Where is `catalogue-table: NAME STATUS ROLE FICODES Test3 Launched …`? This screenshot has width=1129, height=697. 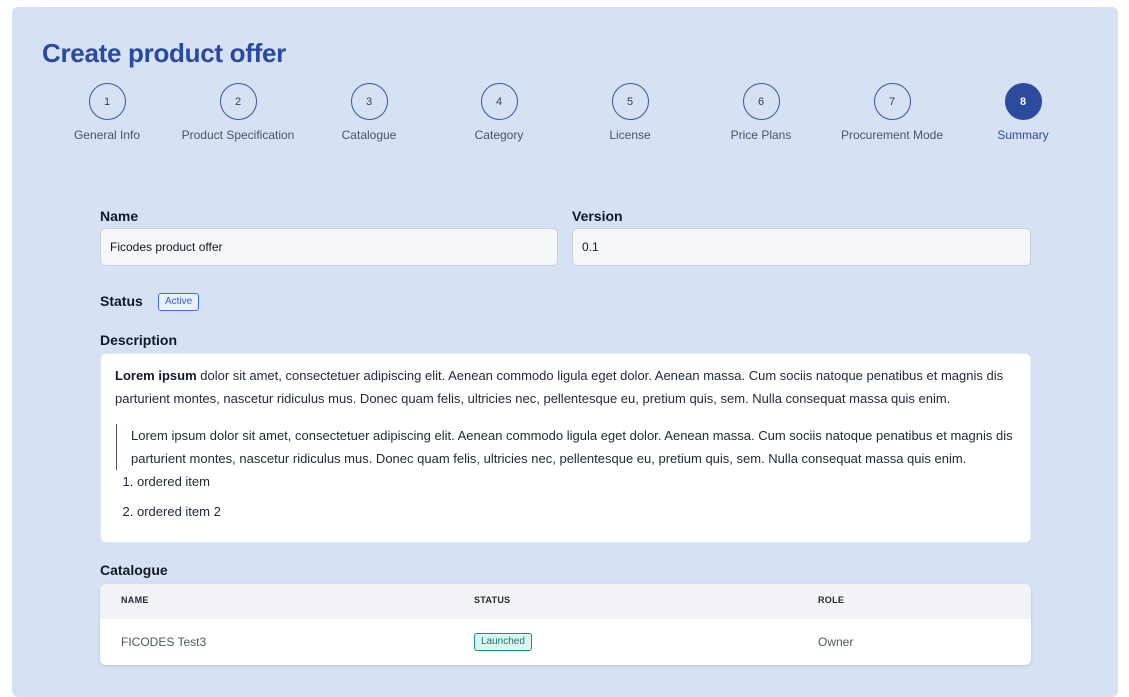
catalogue-table: NAME STATUS ROLE FICODES Test3 Launched … is located at coordinates (565, 624).